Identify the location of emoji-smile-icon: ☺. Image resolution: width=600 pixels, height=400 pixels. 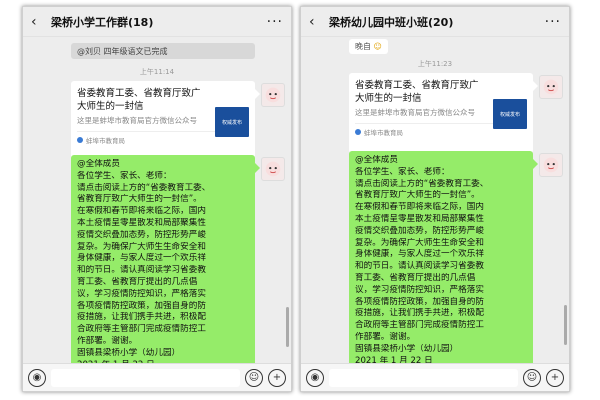
(377, 46).